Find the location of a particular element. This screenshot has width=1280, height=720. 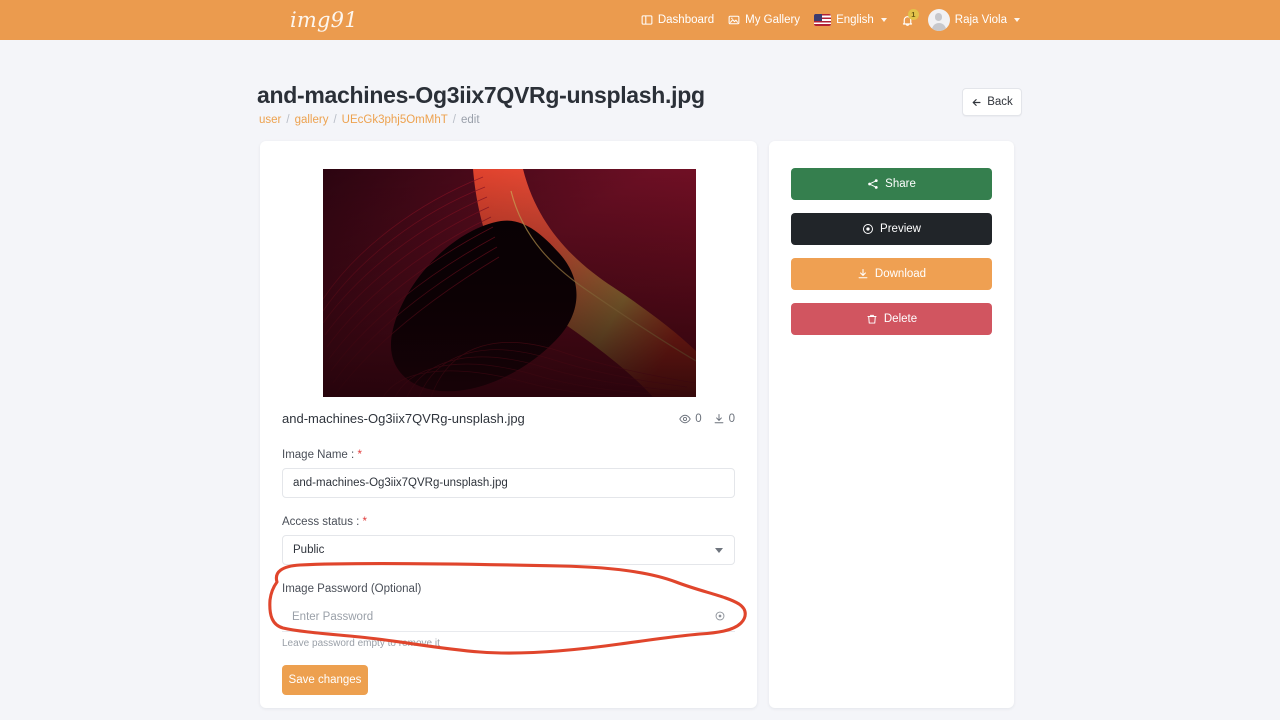

password-visibility-toggle-icon is located at coordinates (720, 618).